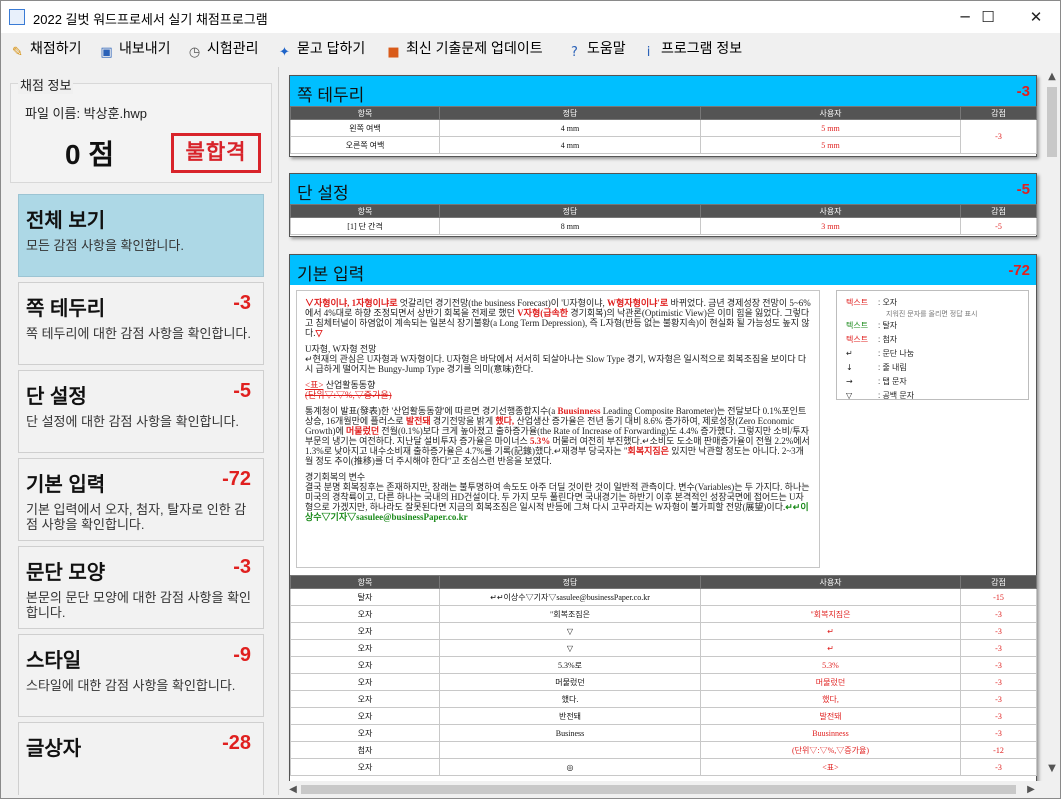  I want to click on cell-user: (단위▽:▽%,▽증가율), so click(830, 750).